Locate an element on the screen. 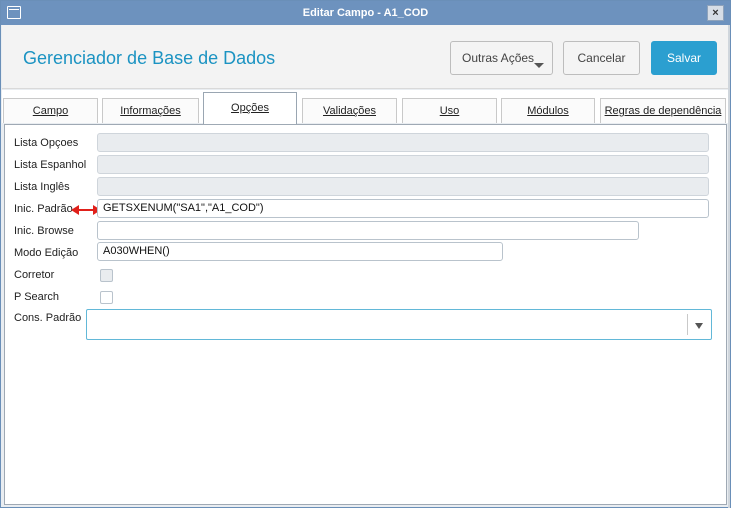  title-bar: Editar Campo - A1_COD × is located at coordinates (365, 13).